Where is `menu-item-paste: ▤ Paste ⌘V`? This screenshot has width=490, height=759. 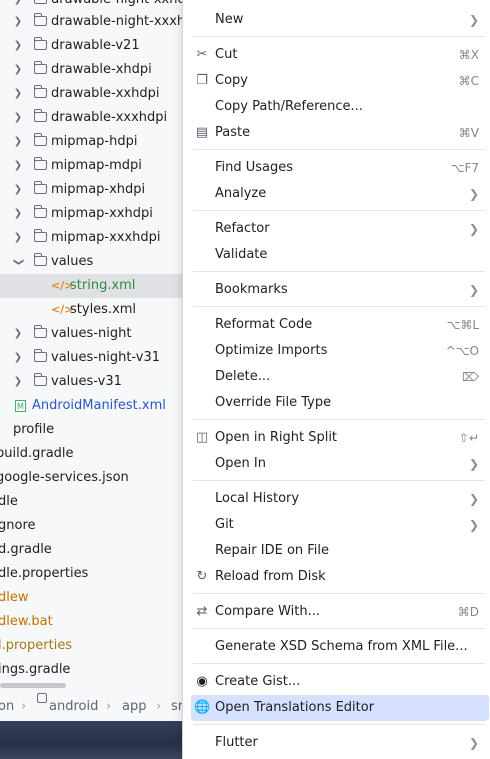 menu-item-paste: ▤ Paste ⌘V is located at coordinates (340, 133).